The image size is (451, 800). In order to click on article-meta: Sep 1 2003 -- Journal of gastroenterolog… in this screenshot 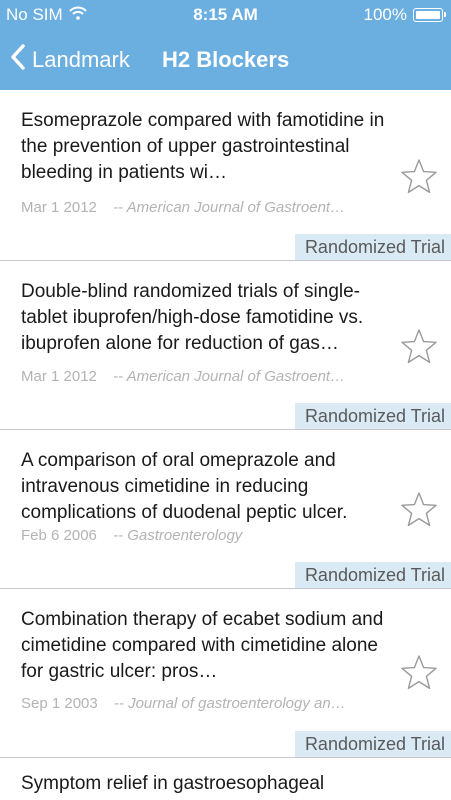, I will do `click(206, 703)`.